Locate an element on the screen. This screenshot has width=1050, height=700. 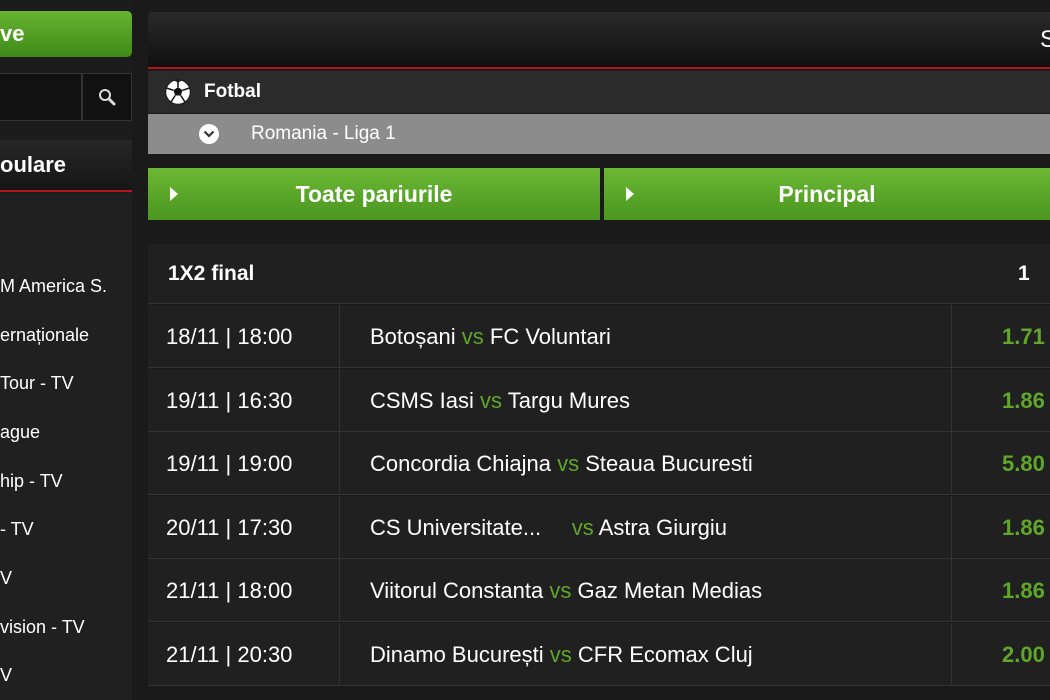
search-button is located at coordinates (107, 97).